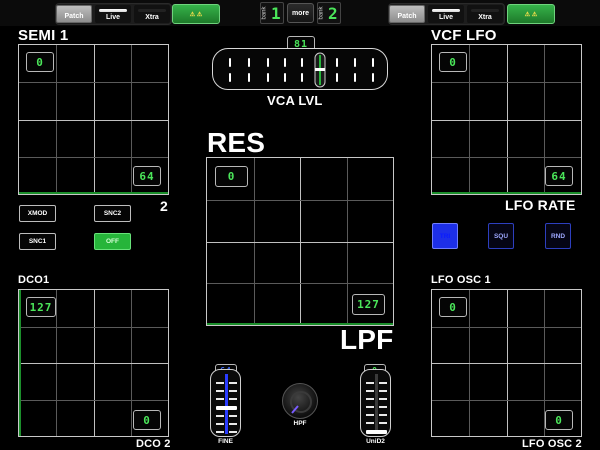  Describe the element at coordinates (43, 35) in the screenshot. I see `semi-title: SEMI 1` at that location.